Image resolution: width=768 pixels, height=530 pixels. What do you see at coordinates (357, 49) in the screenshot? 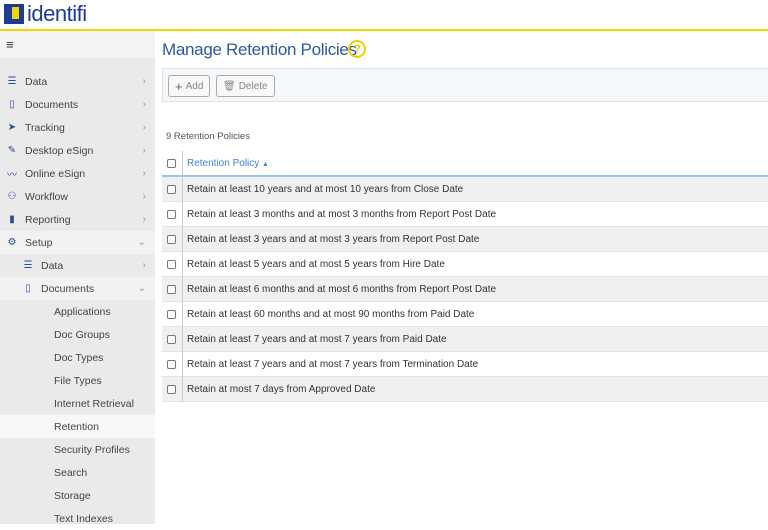
I see `help-icon: ?` at bounding box center [357, 49].